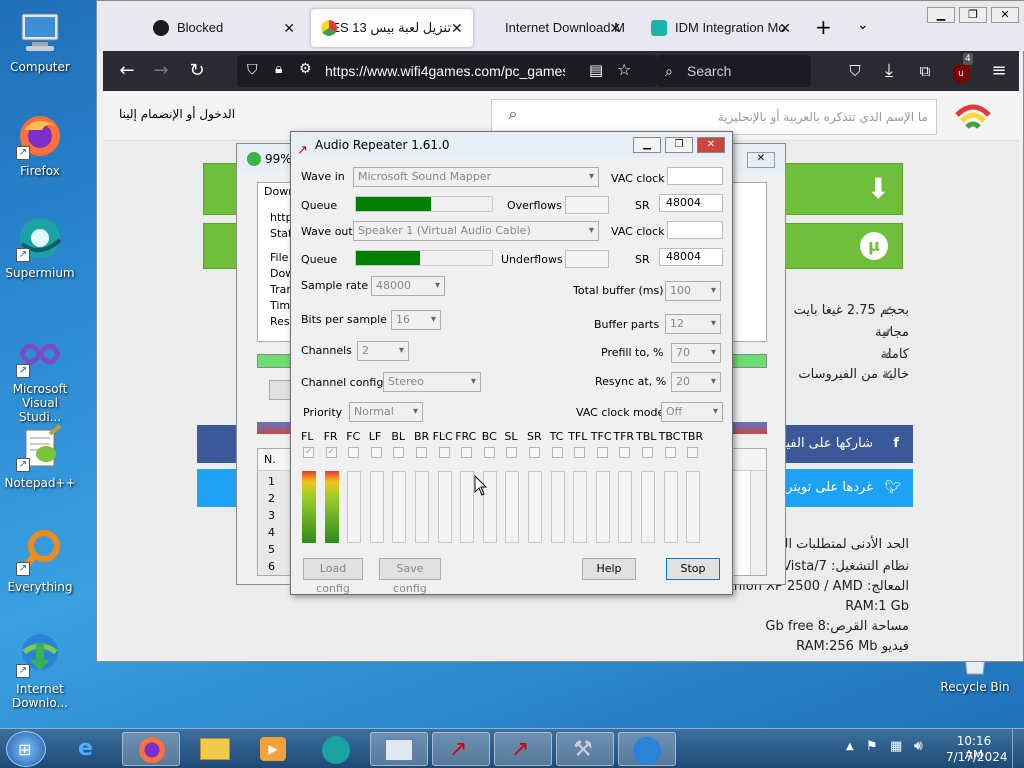 The height and width of the screenshot is (768, 1024). I want to click on search-input: ⌕ Search, so click(734, 71).